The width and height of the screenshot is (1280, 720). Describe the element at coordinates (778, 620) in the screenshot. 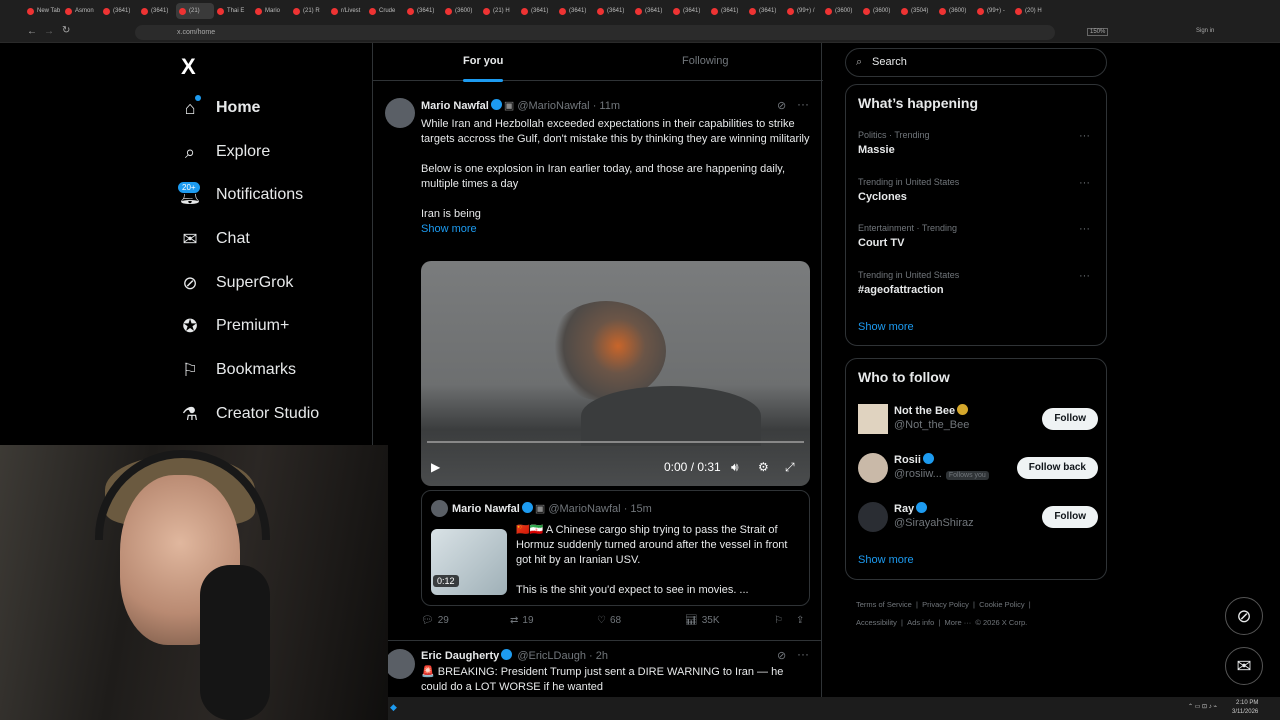

I see `bookmark-button: ⚐` at that location.